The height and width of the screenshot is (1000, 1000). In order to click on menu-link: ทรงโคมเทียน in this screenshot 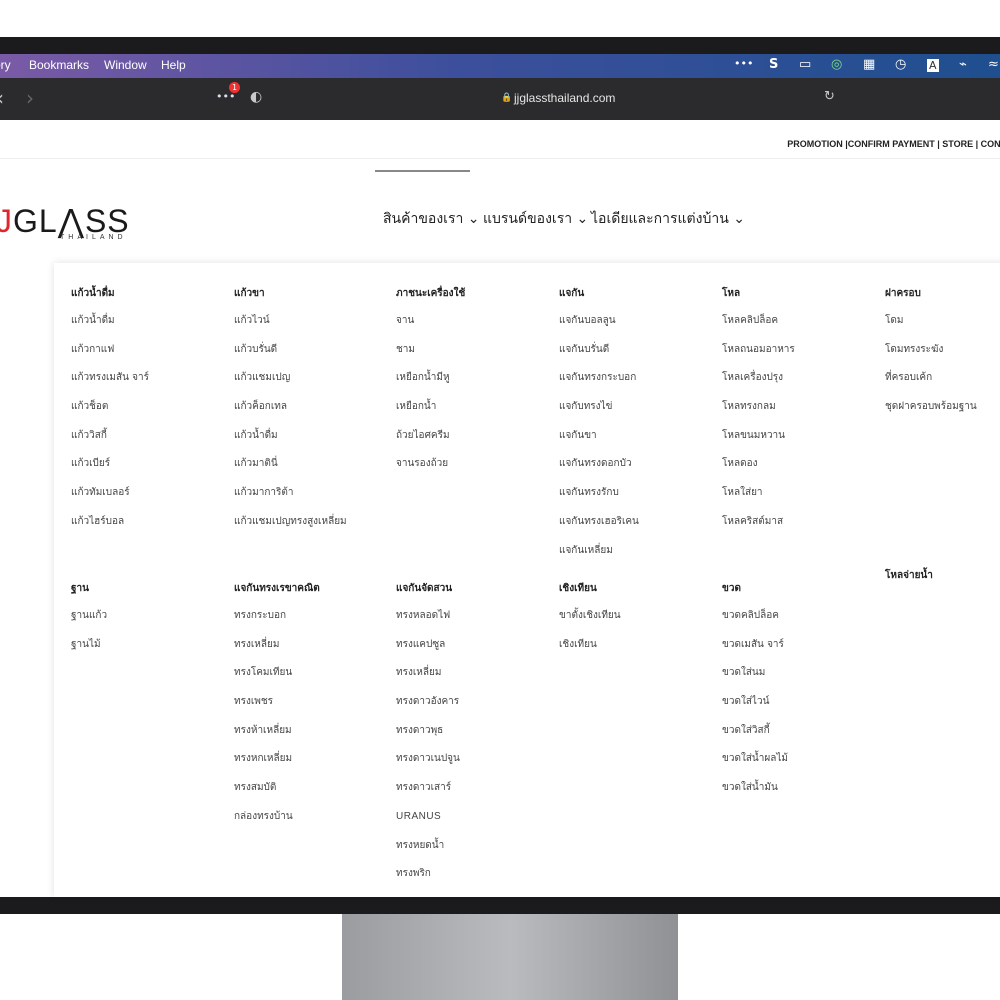, I will do `click(314, 680)`.